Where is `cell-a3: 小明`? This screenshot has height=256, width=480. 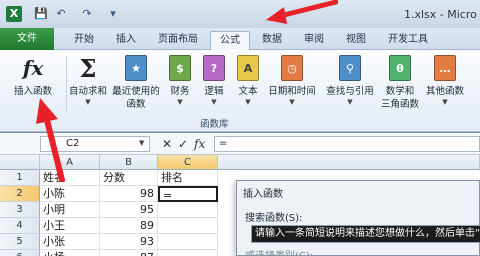 cell-a3: 小明 is located at coordinates (70, 210).